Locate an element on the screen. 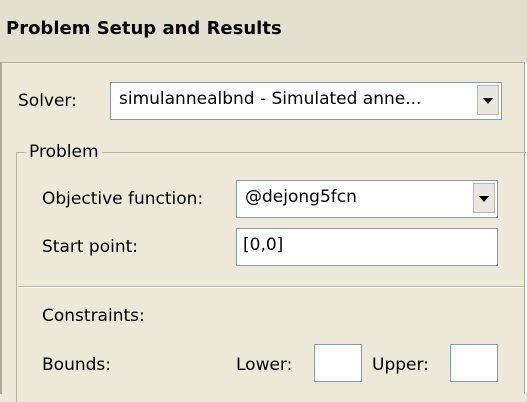 This screenshot has height=402, width=527. solver-dropdown-button is located at coordinates (488, 100).